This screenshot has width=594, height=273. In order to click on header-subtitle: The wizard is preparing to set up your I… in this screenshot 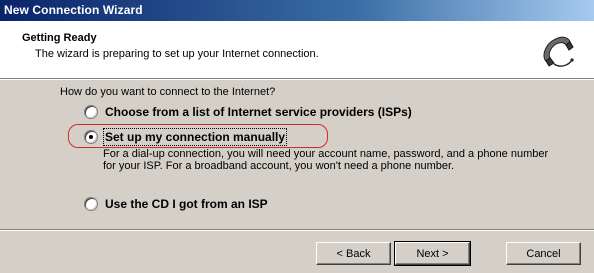, I will do `click(177, 54)`.